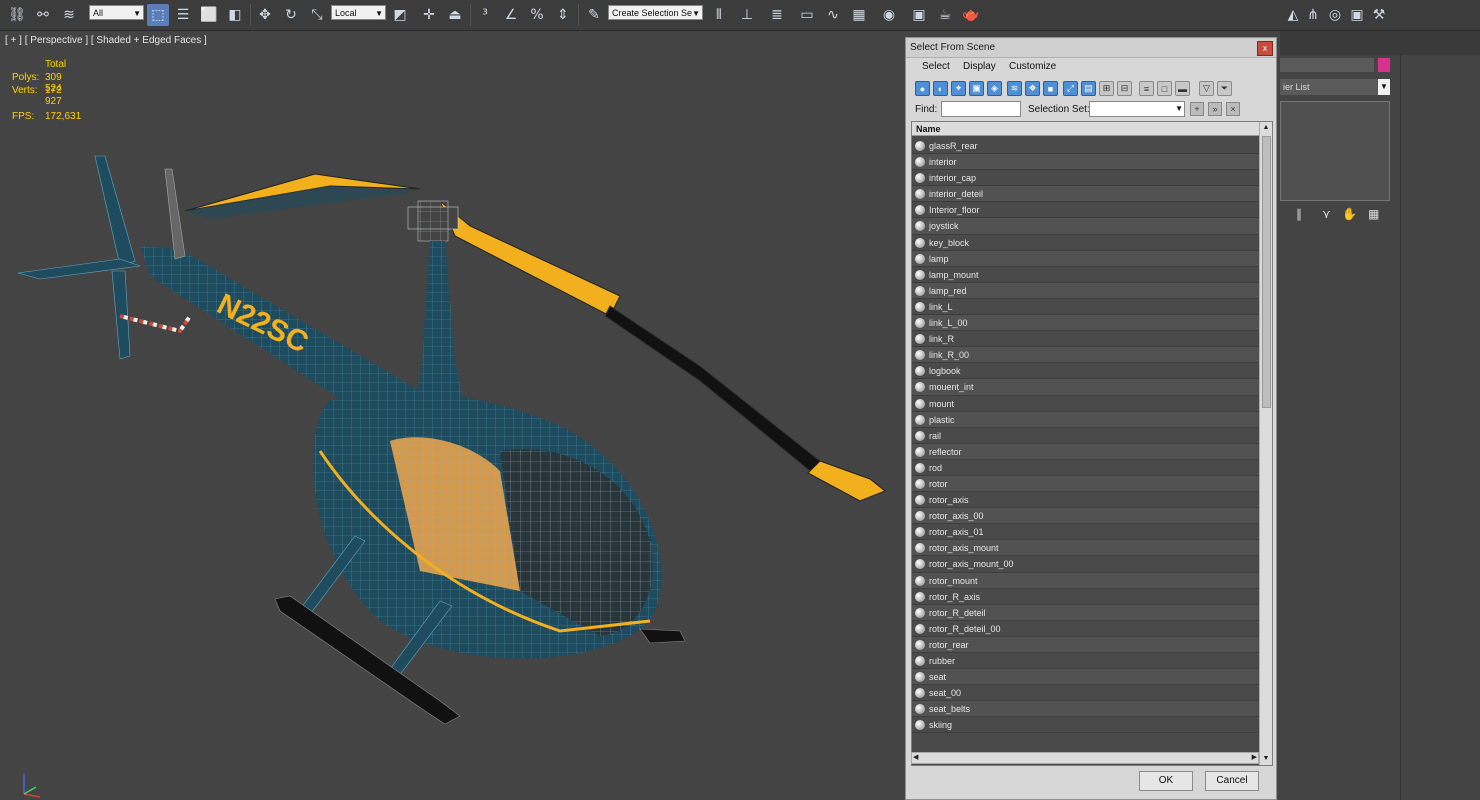 This screenshot has height=800, width=1480. What do you see at coordinates (1086, 258) in the screenshot?
I see `list-item: lamp` at bounding box center [1086, 258].